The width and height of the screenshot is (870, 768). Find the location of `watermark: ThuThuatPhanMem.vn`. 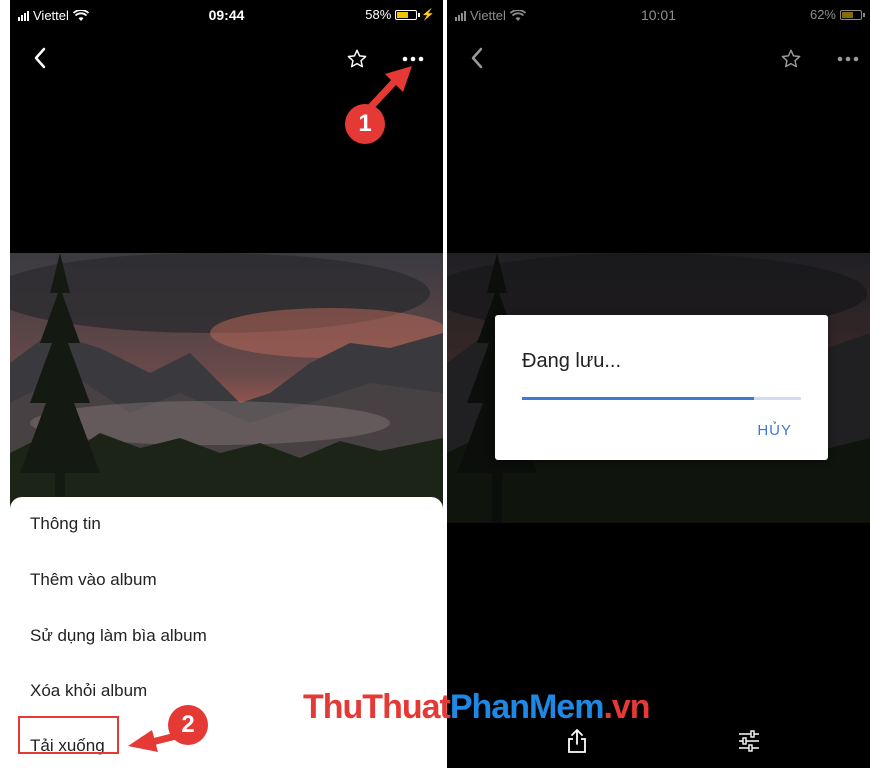

watermark: ThuThuatPhanMem.vn is located at coordinates (477, 707).